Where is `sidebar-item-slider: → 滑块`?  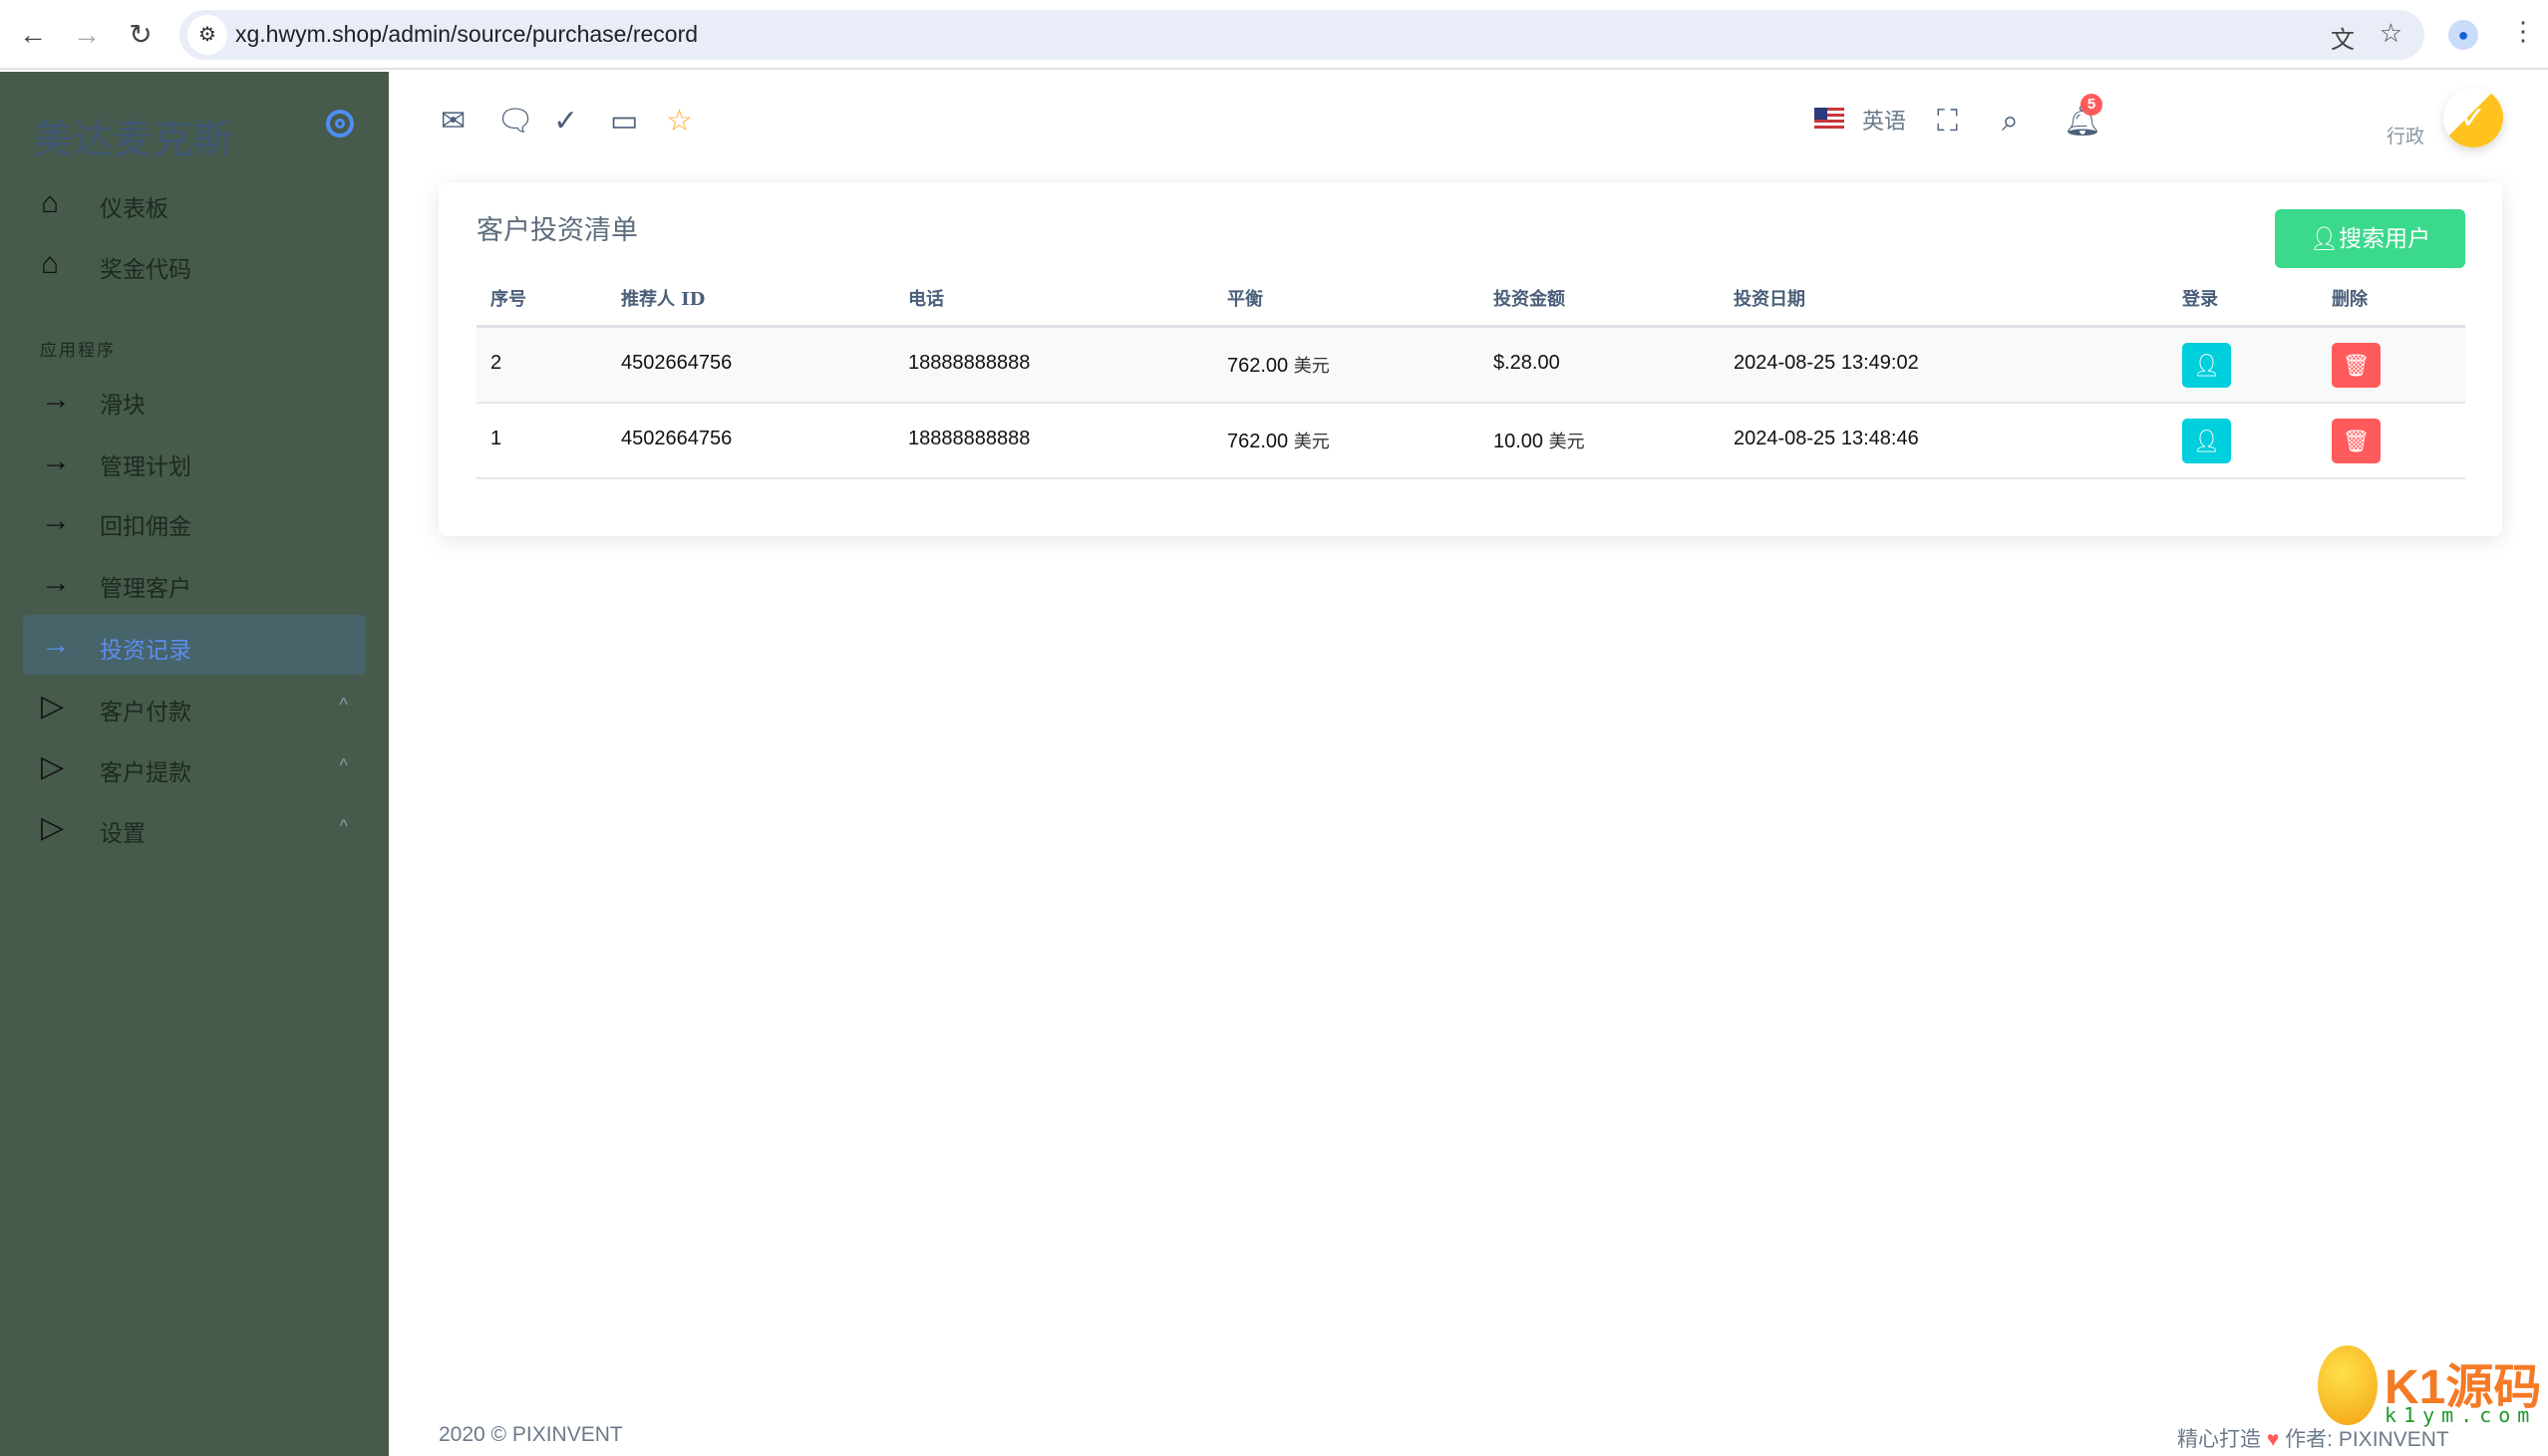 sidebar-item-slider: → 滑块 is located at coordinates (194, 400).